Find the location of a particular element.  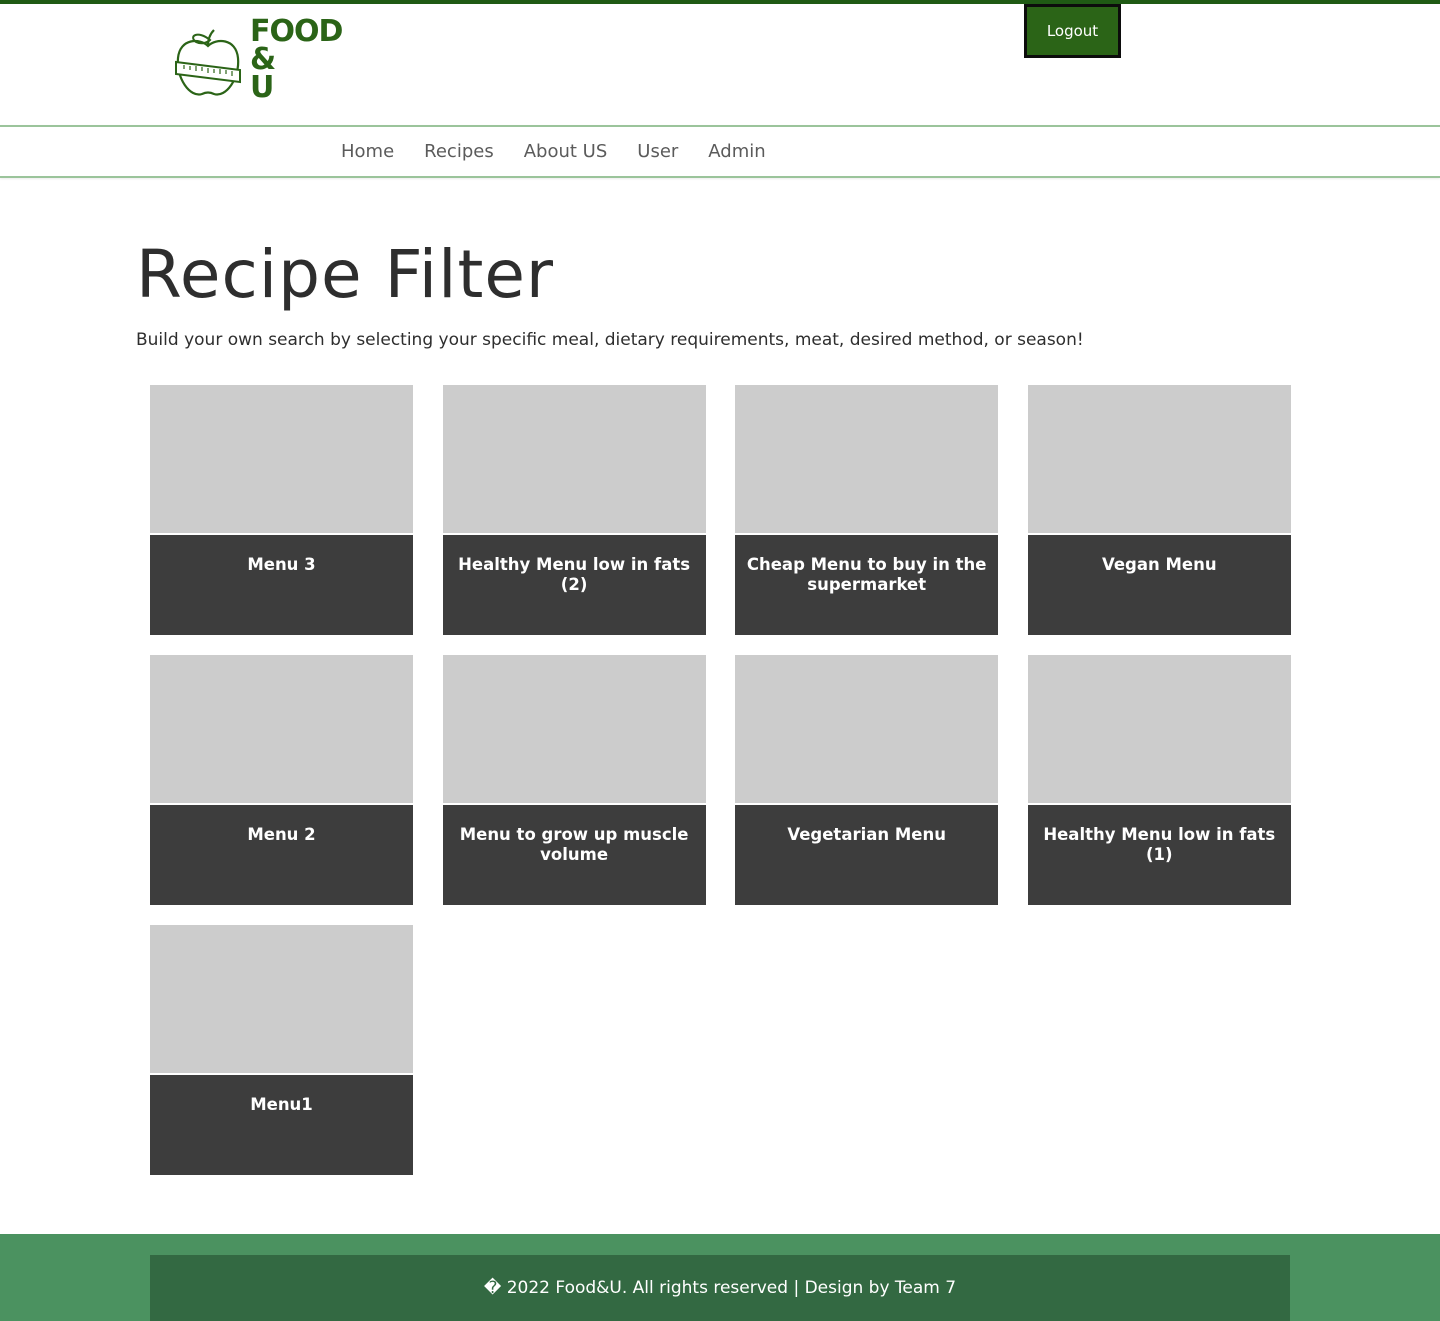

menu-card-title: Vegetarian Menu is located at coordinates (866, 834).